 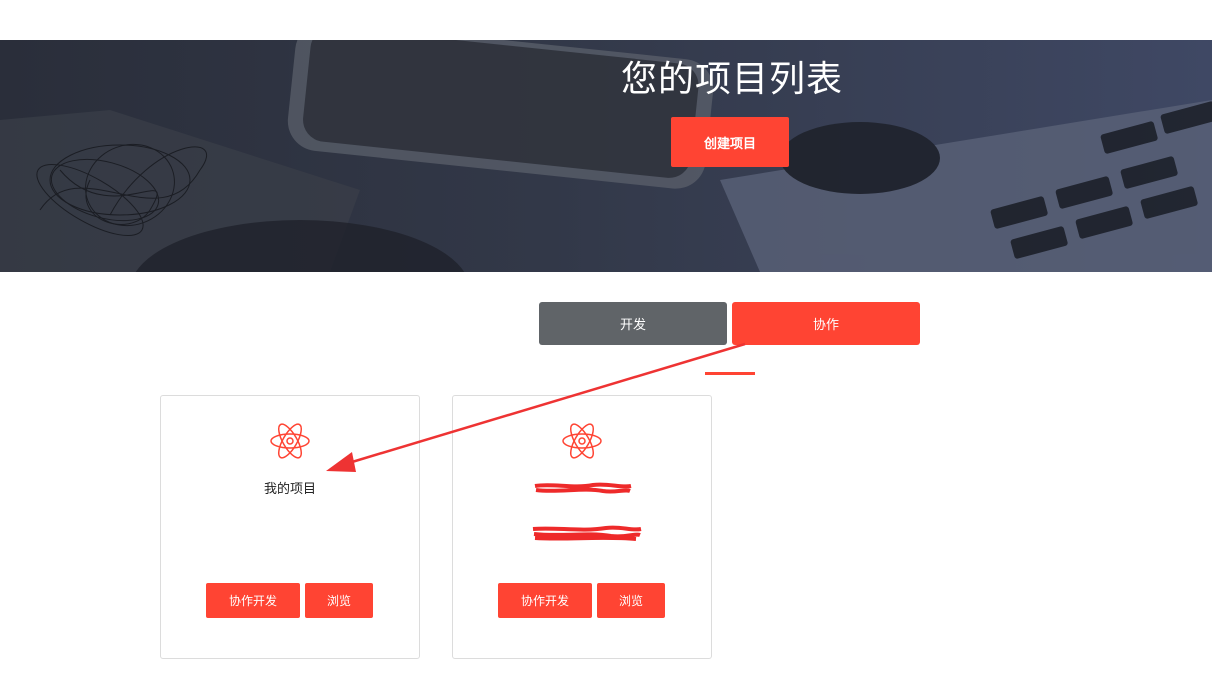 I want to click on tab-collaborate: 协作, so click(x=826, y=323).